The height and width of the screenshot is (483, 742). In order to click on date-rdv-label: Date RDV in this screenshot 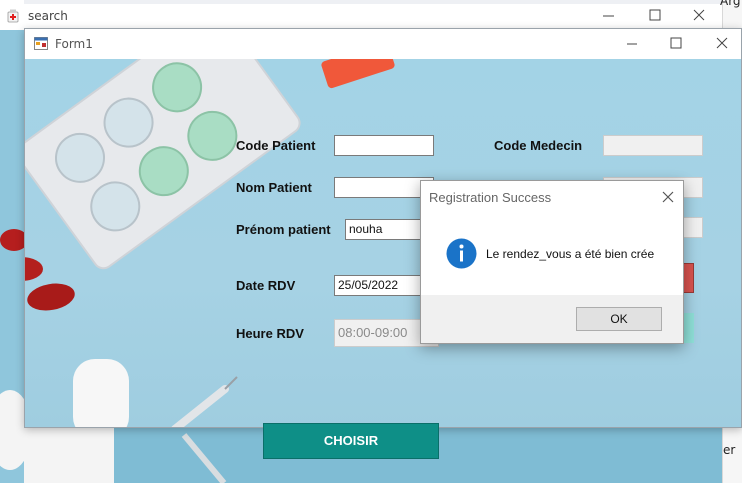, I will do `click(266, 285)`.